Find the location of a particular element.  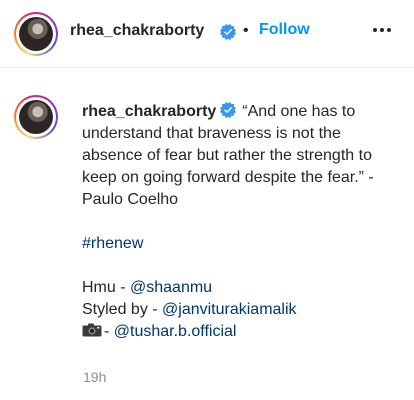

more-horizontal-icon is located at coordinates (382, 30).